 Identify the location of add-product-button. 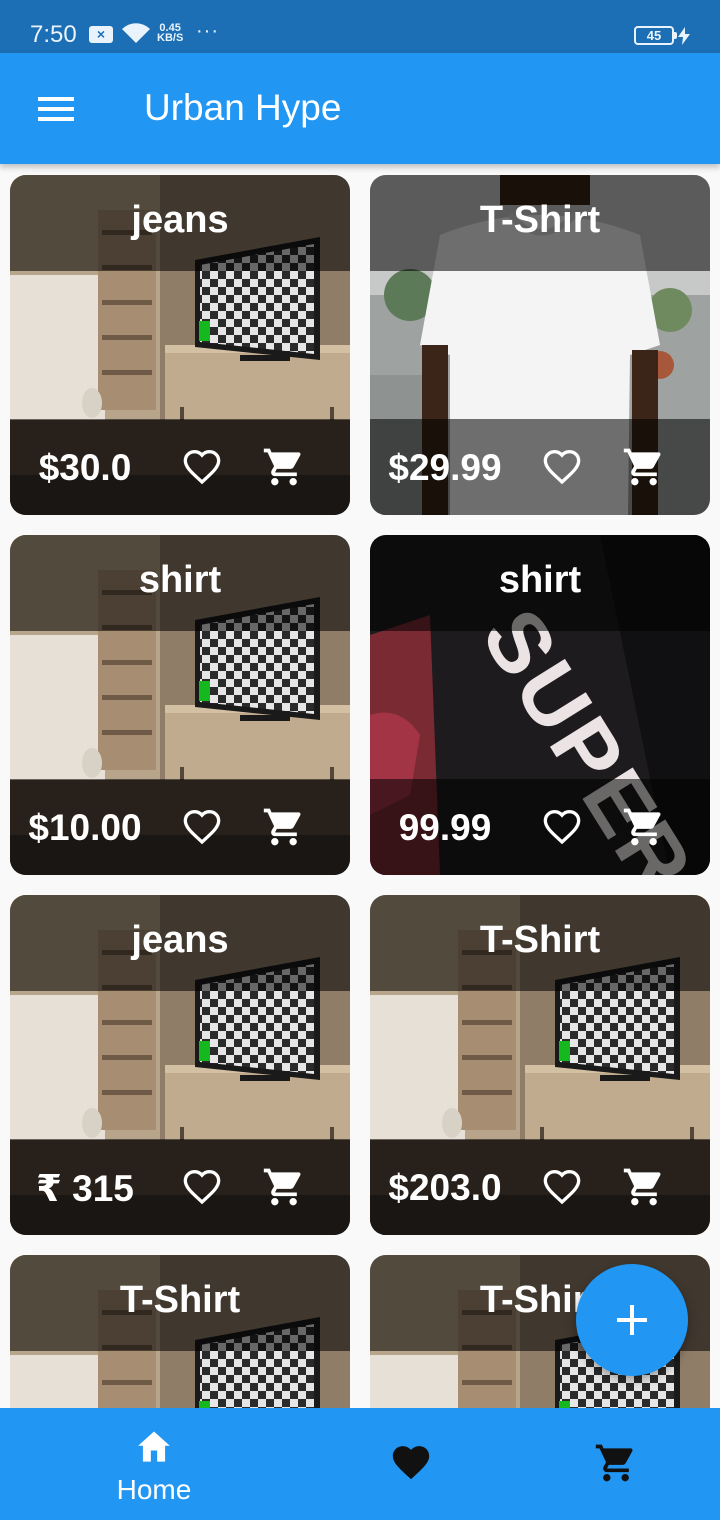
(632, 1320).